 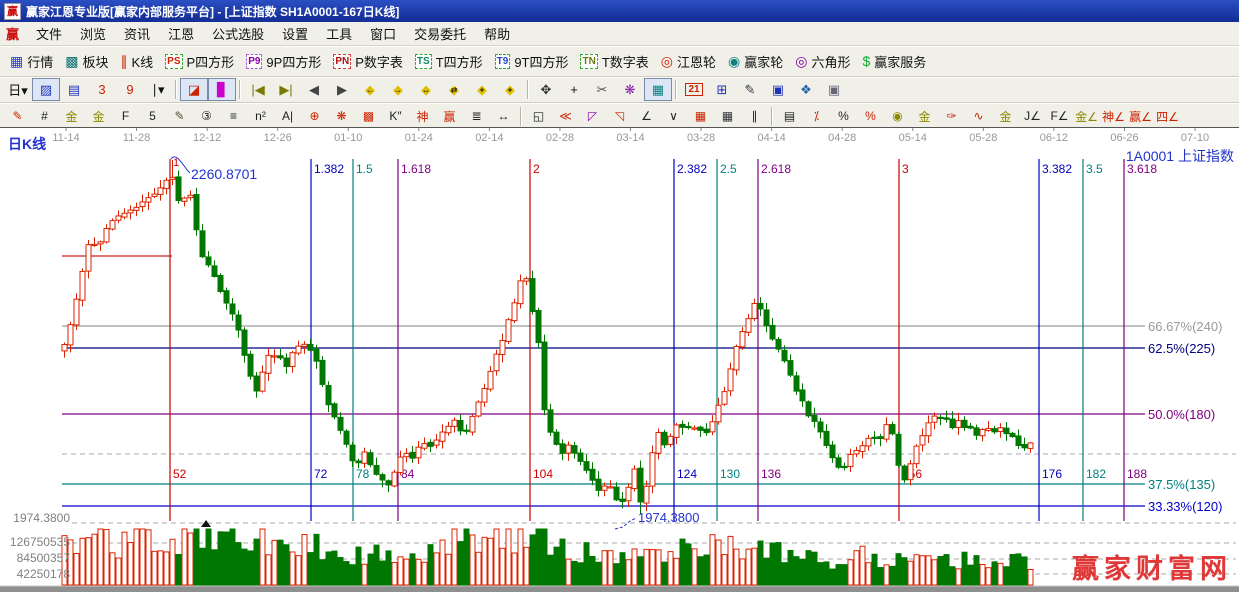 I want to click on menu-item-8: 交易委托, so click(x=440, y=34).